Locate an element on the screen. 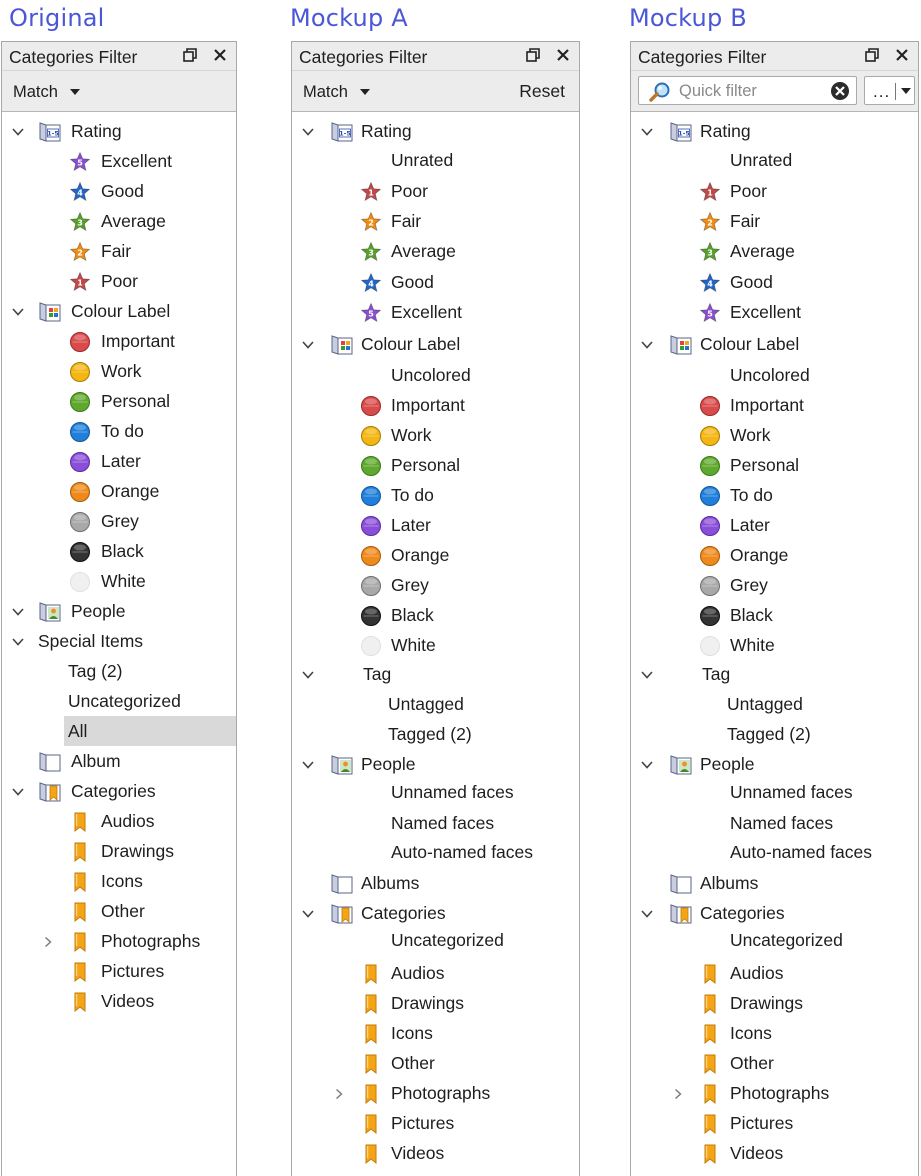 The width and height of the screenshot is (921, 1176). tree-row-pictures: Pictures is located at coordinates (119, 971).